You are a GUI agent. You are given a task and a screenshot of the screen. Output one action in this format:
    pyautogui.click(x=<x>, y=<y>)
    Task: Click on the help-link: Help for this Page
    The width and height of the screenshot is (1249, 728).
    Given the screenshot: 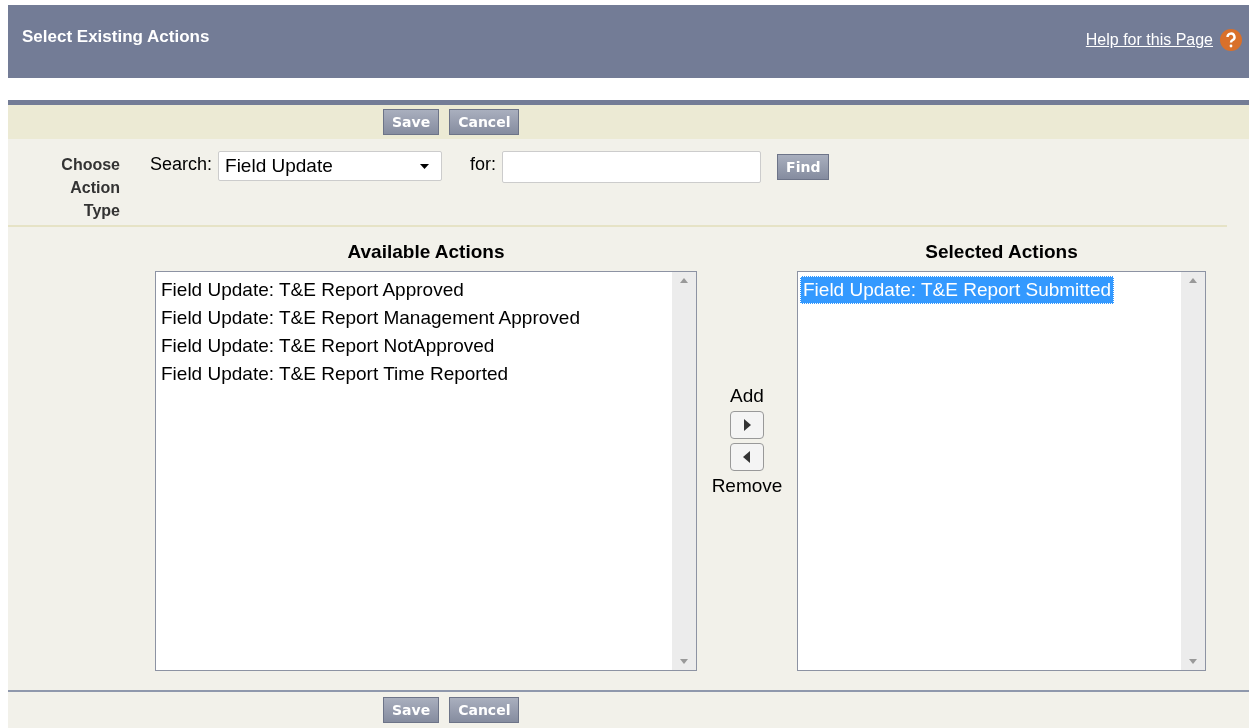 What is the action you would take?
    pyautogui.click(x=1149, y=40)
    